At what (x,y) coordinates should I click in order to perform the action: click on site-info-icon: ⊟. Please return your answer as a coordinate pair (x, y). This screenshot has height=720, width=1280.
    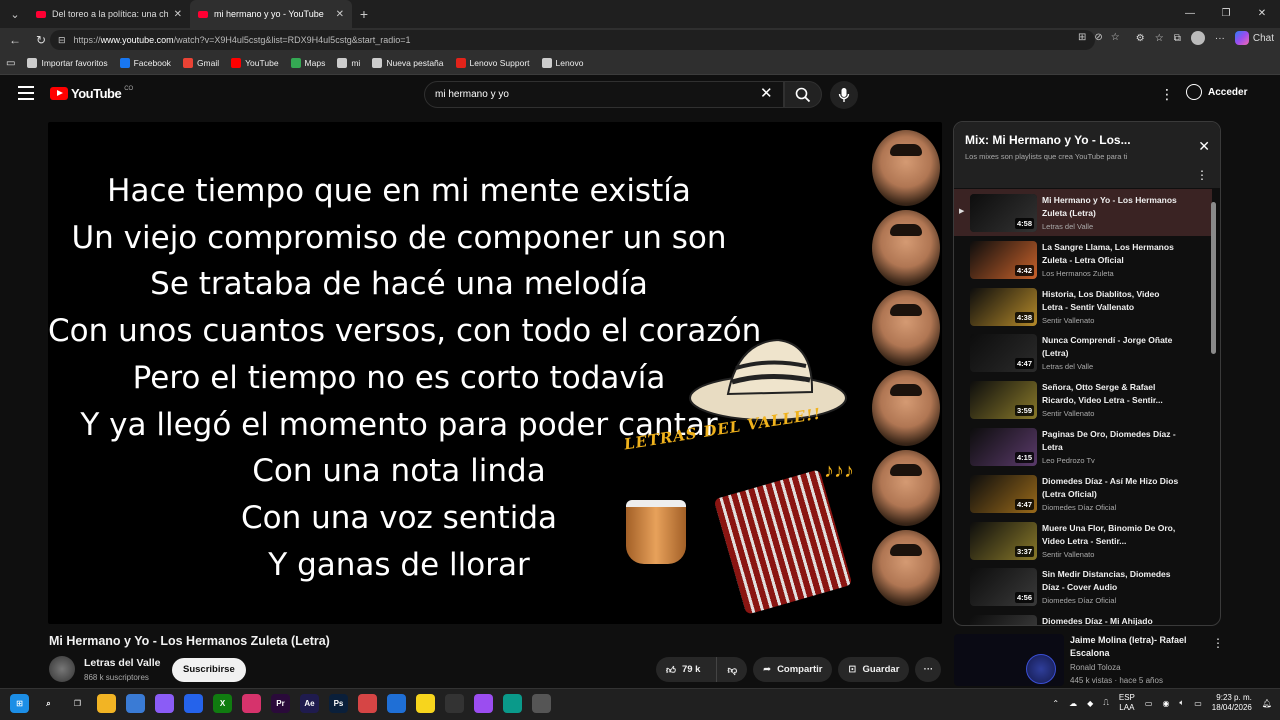
    Looking at the image, I should click on (62, 40).